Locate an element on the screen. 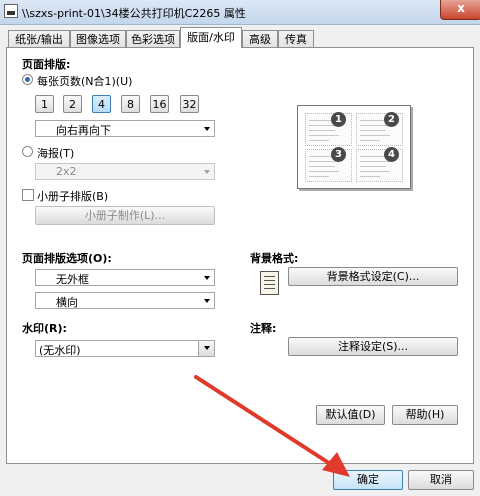 The image size is (480, 496). page-number-badge: 4 is located at coordinates (391, 154).